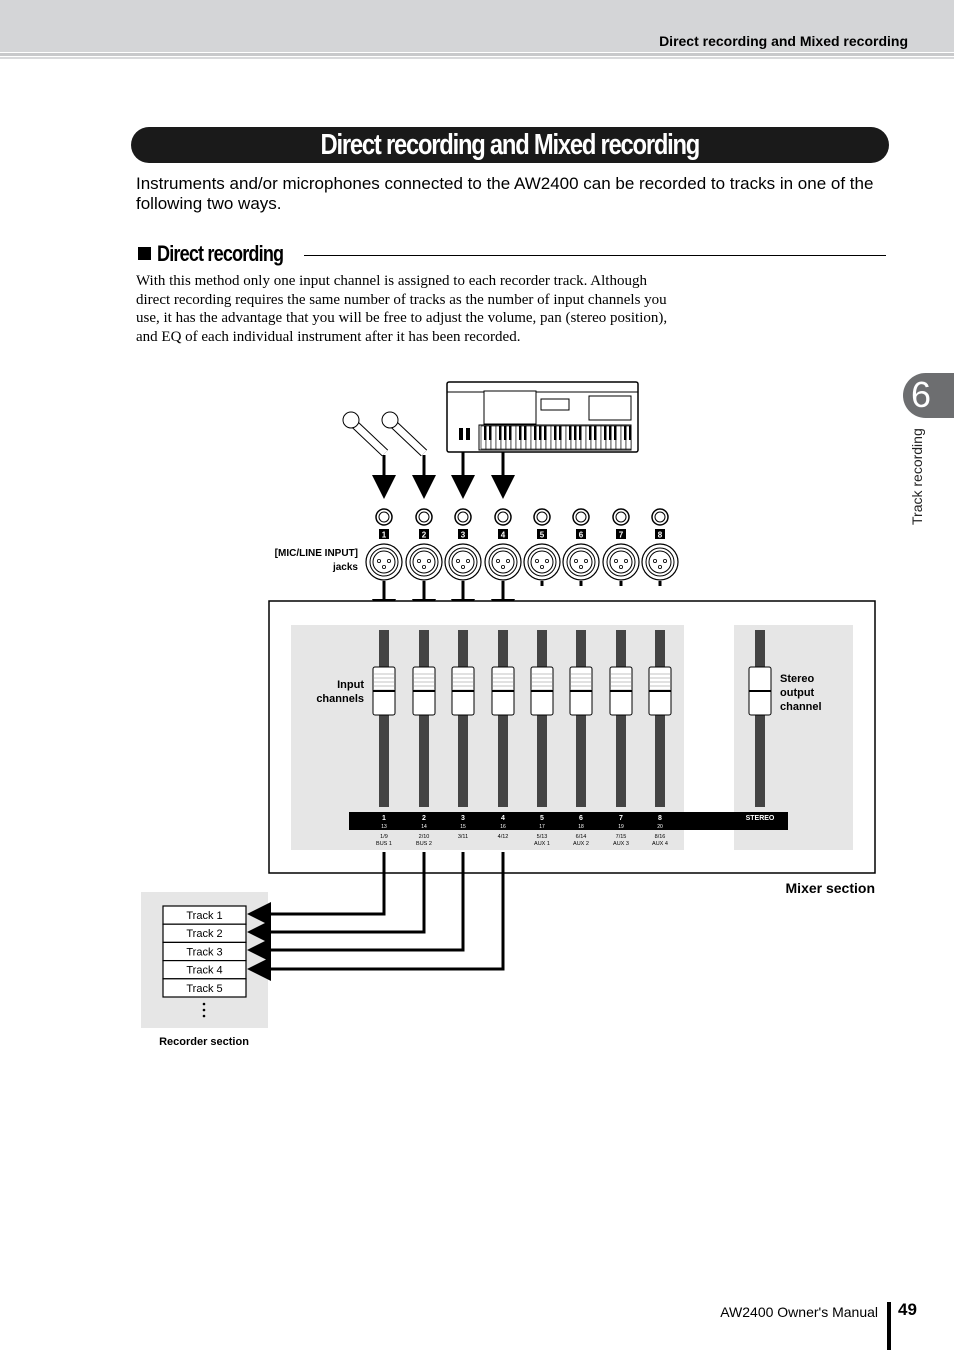 This screenshot has height=1351, width=954. Describe the element at coordinates (503, 837) in the screenshot. I see `channel-bus-label: 4/12` at that location.